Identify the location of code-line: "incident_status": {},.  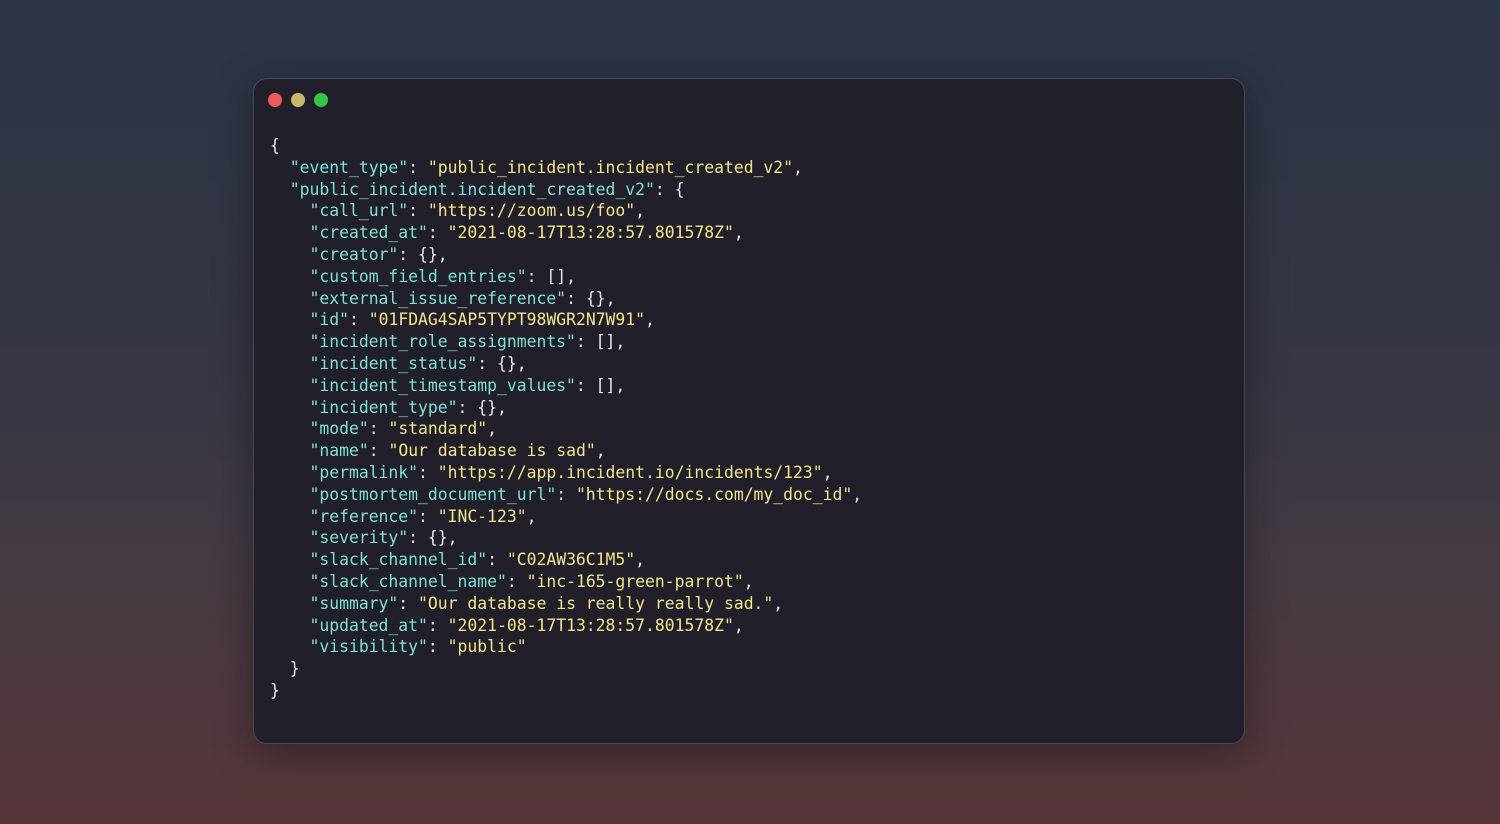
(566, 364).